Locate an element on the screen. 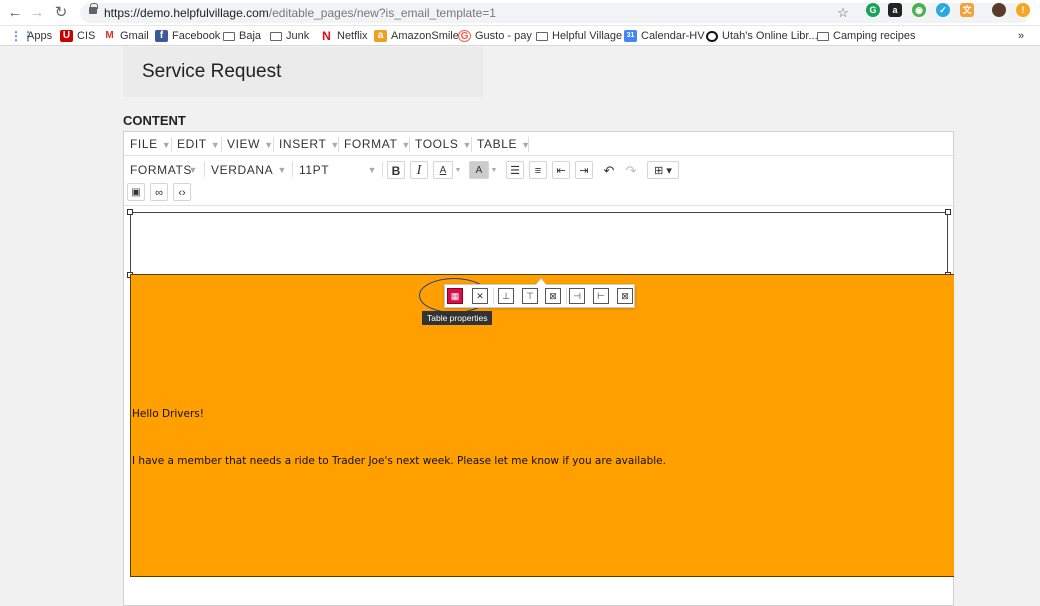 The width and height of the screenshot is (1040, 606). text-color-caret-icon: ▼ is located at coordinates (458, 170).